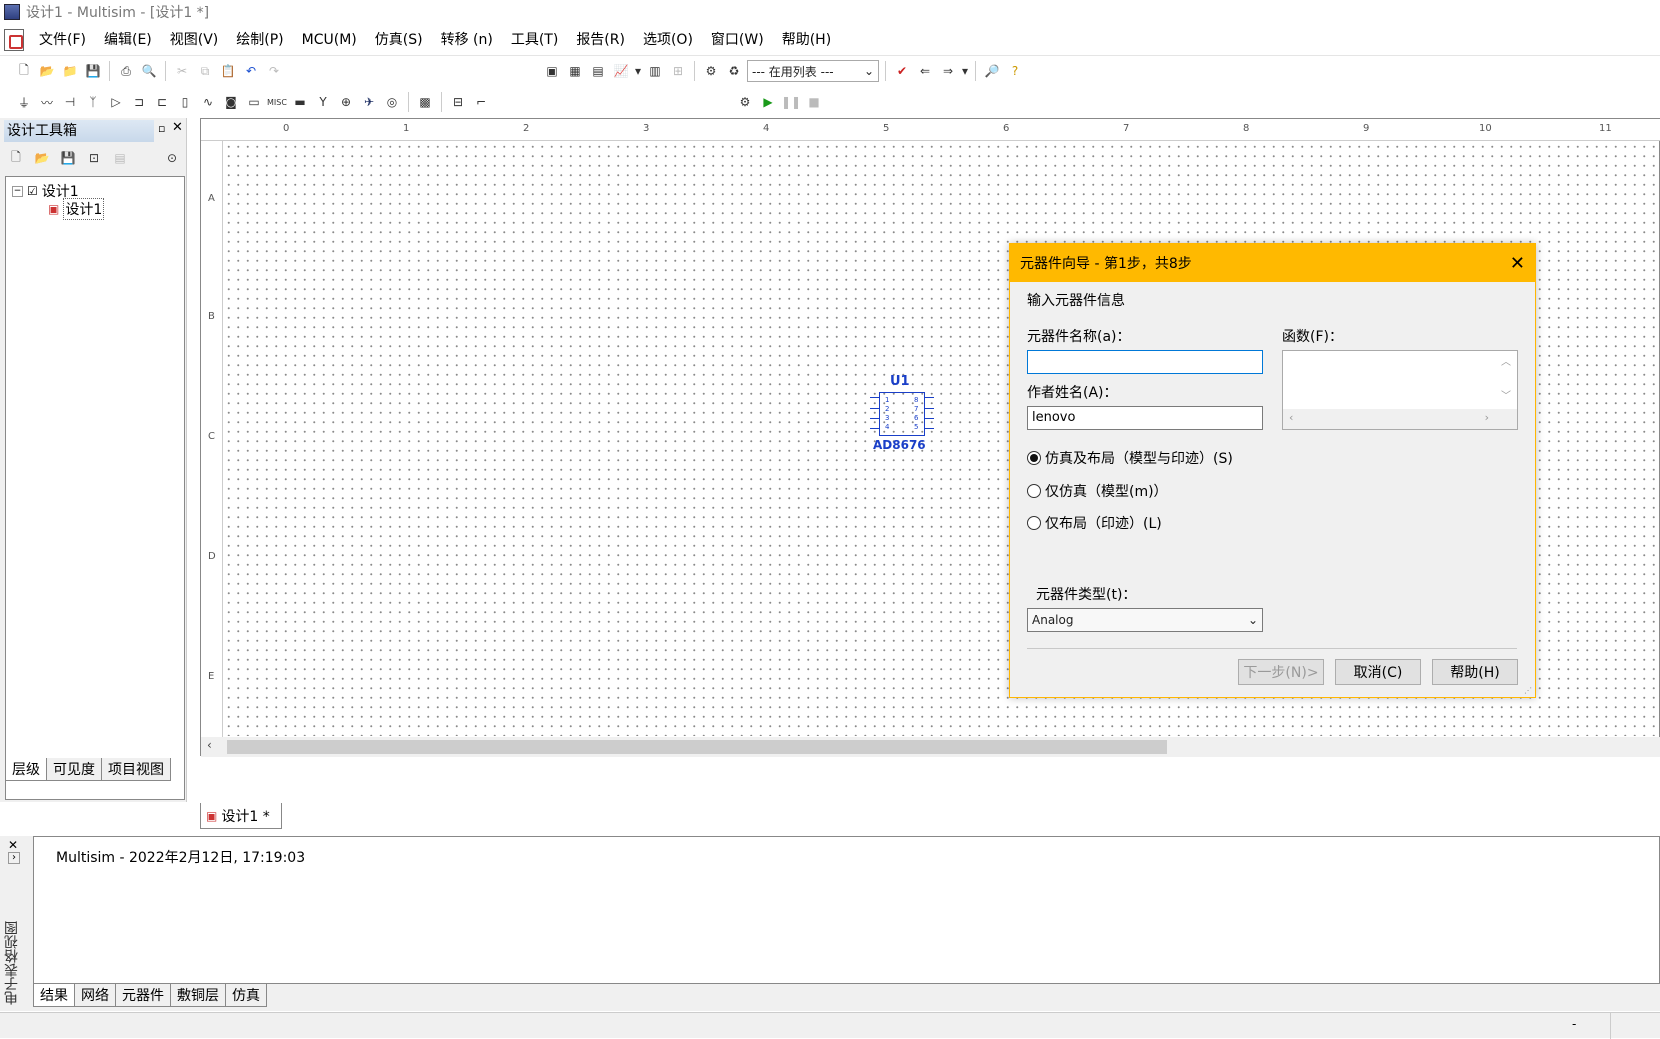 This screenshot has height=1039, width=1660. What do you see at coordinates (1475, 672) in the screenshot?
I see `help-button: 帮助(H)` at bounding box center [1475, 672].